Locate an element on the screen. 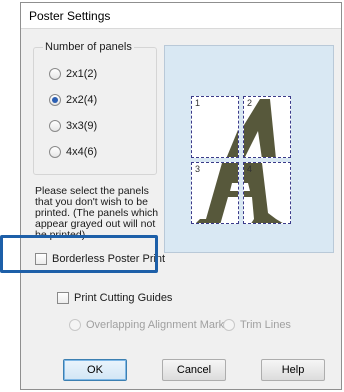 The height and width of the screenshot is (392, 344). ok-button: OK is located at coordinates (95, 370).